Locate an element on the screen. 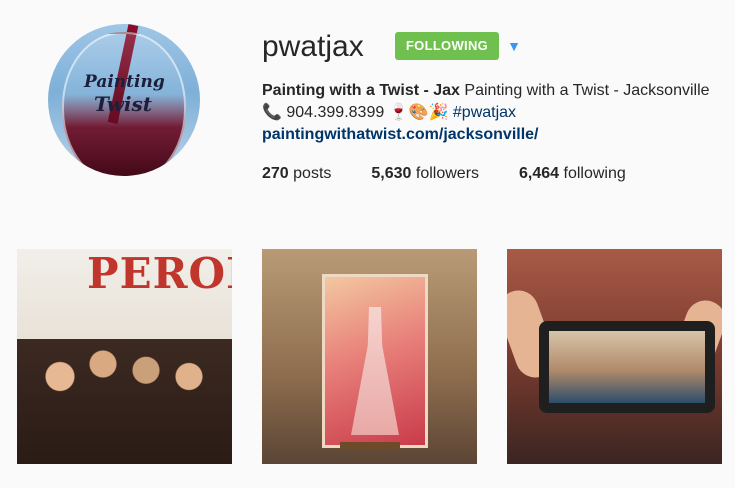  chevron-down-icon: ▼ is located at coordinates (514, 46).